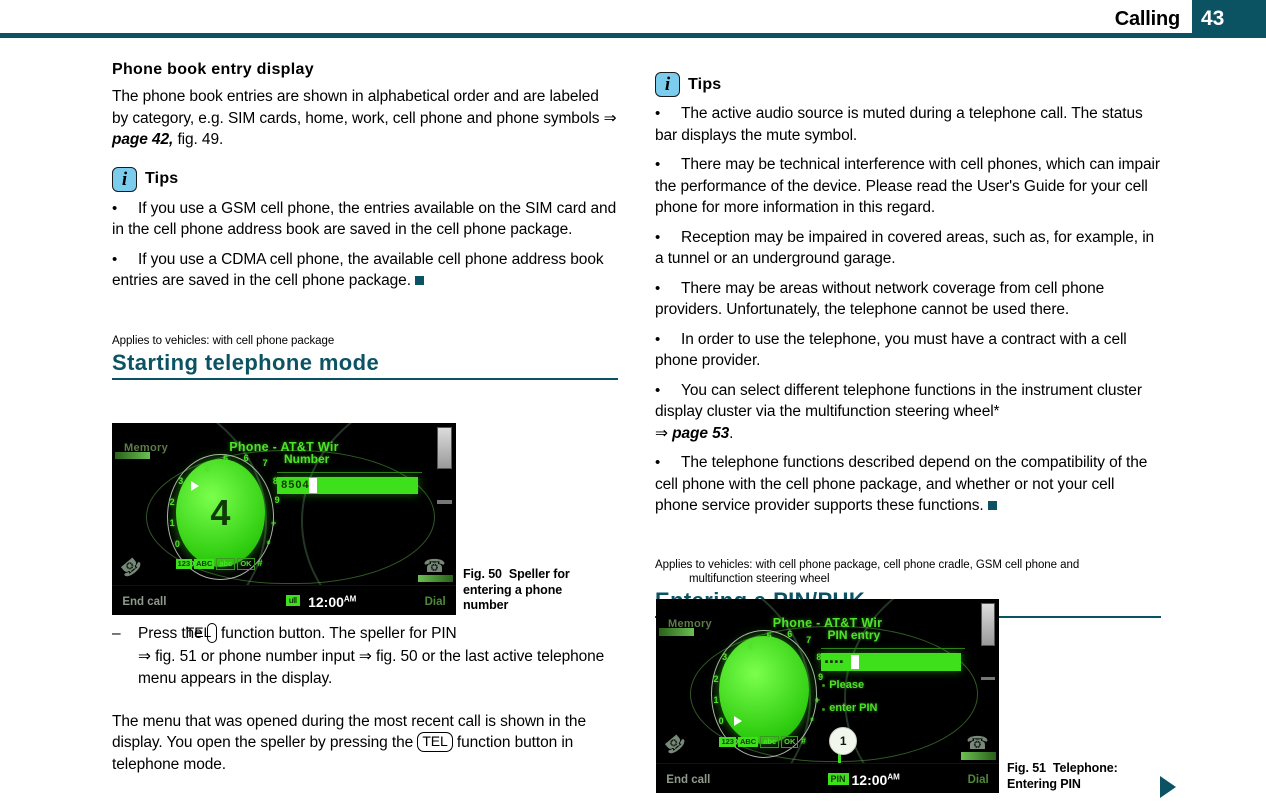 The width and height of the screenshot is (1266, 810). What do you see at coordinates (326, 602) in the screenshot?
I see `clock-time: 12:00` at bounding box center [326, 602].